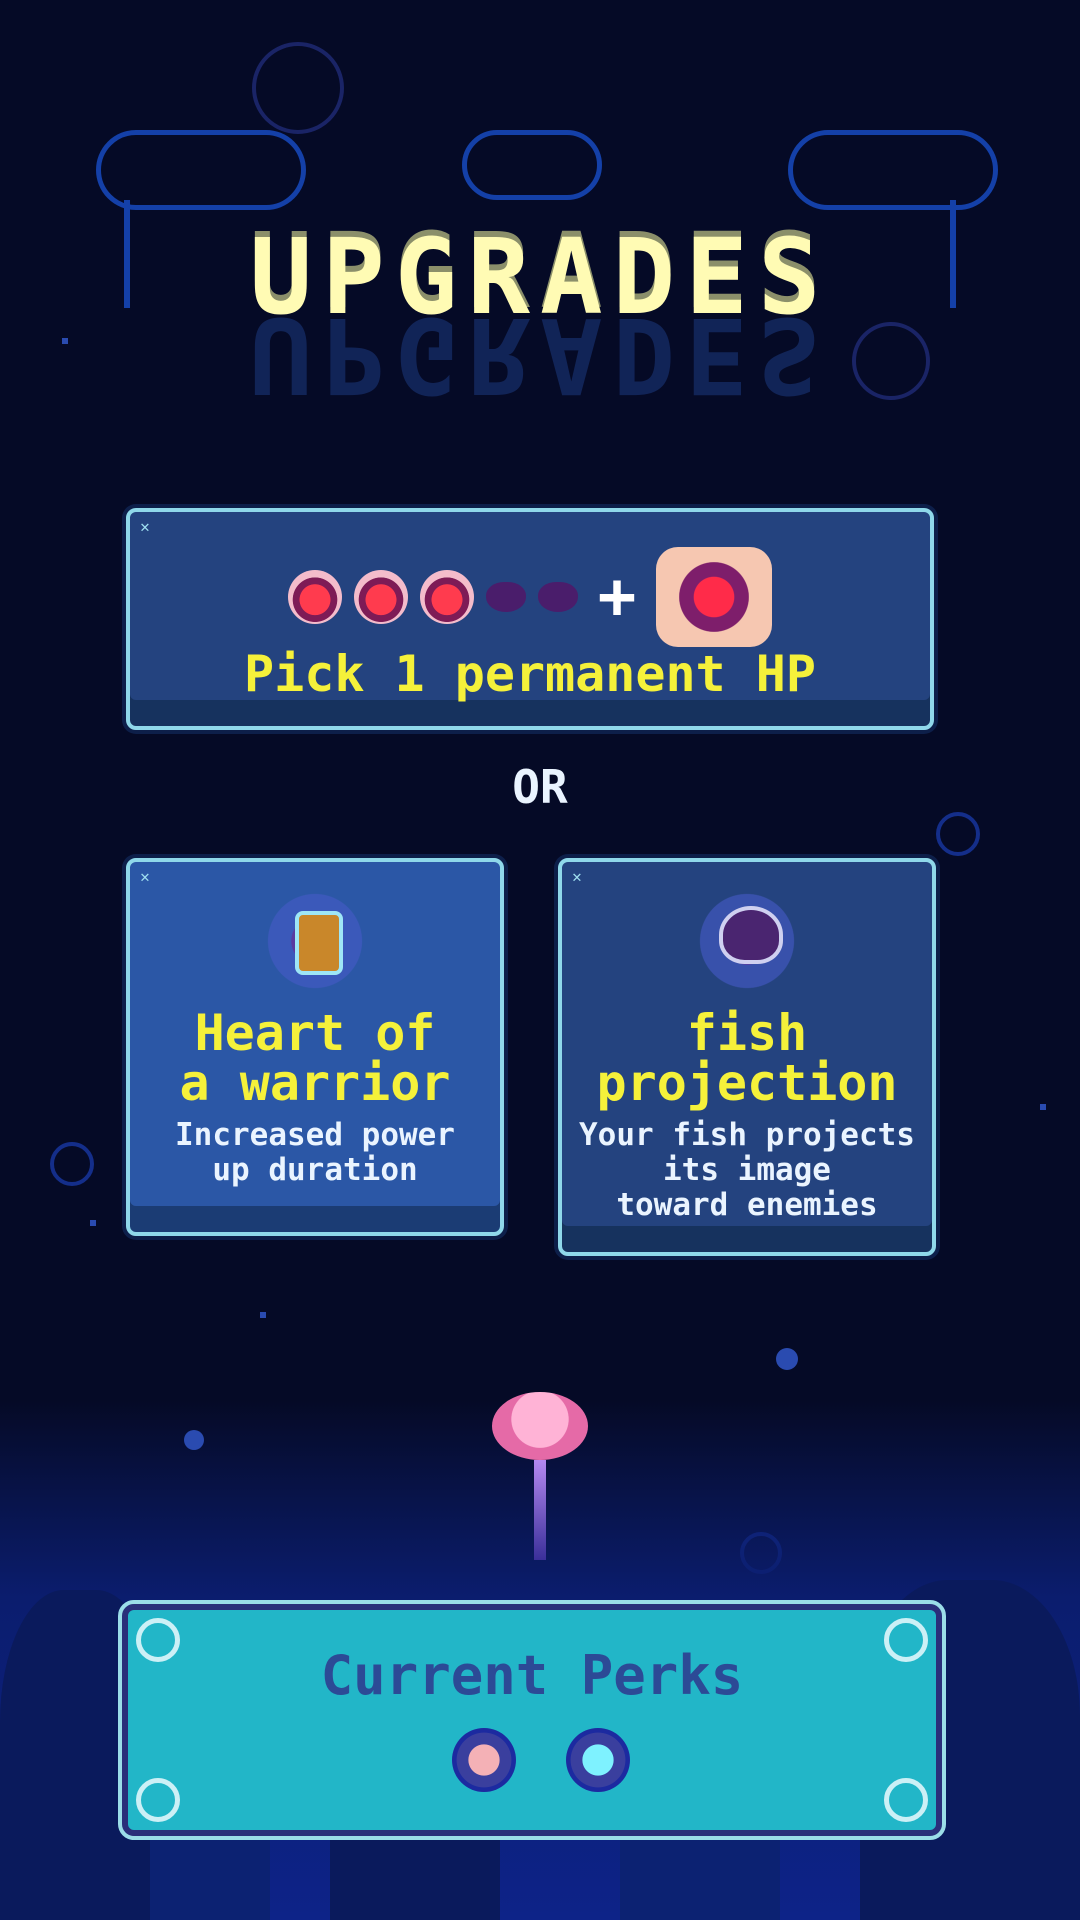 Image resolution: width=1080 pixels, height=1920 pixels. What do you see at coordinates (201, 170) in the screenshot?
I see `cloud-ornament-left` at bounding box center [201, 170].